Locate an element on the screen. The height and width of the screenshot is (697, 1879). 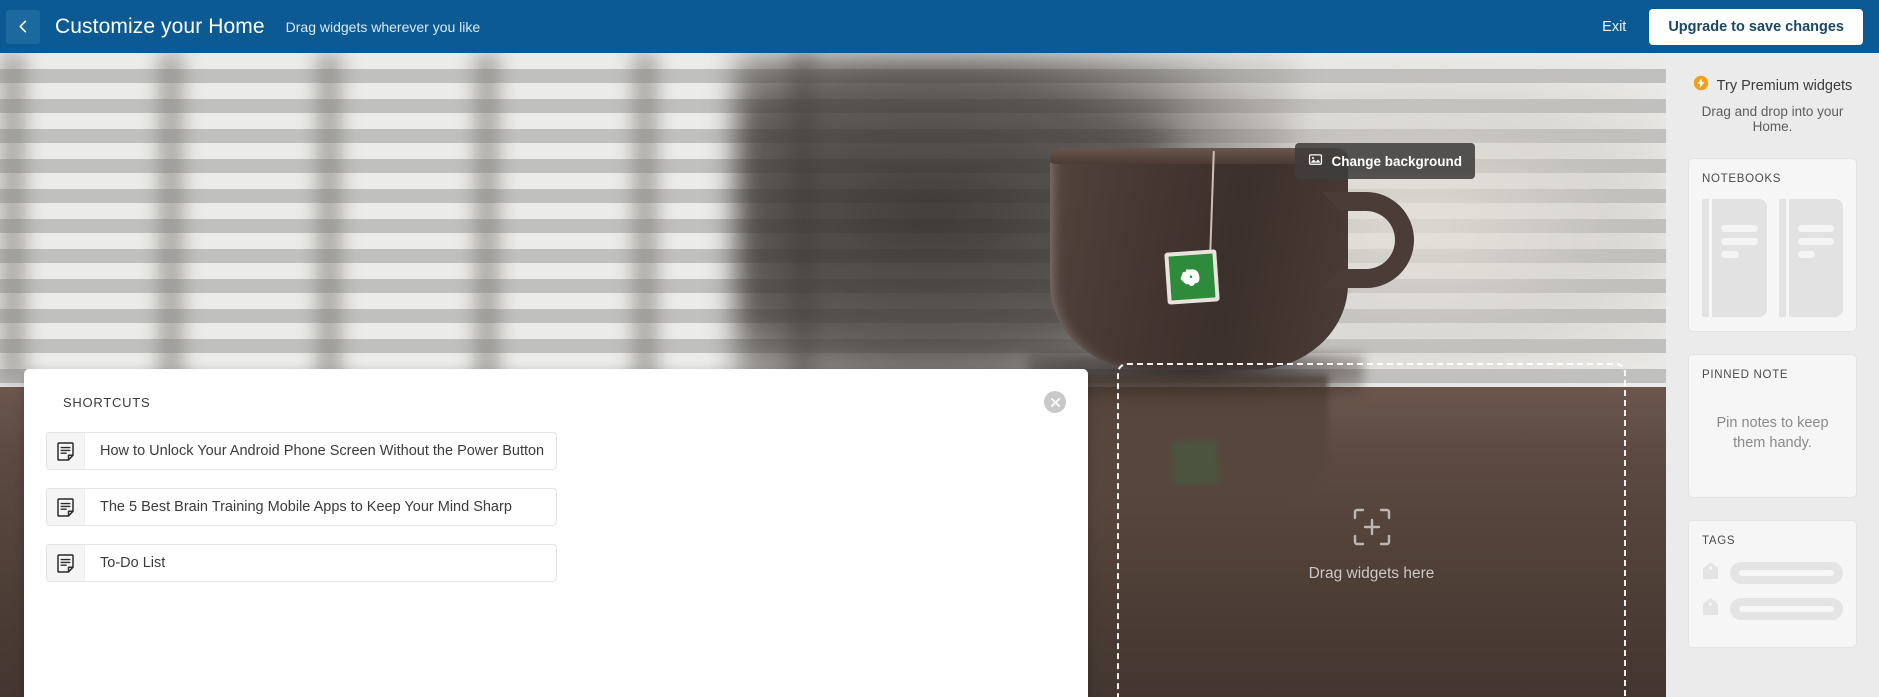
premium-widgets-header: Try Premium widgets is located at coordinates (1772, 85).